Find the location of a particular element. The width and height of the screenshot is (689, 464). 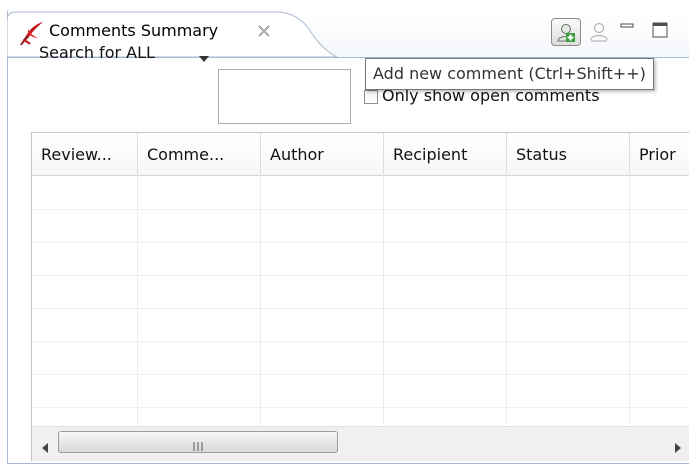

dropdown-arrow-icon is located at coordinates (204, 55).